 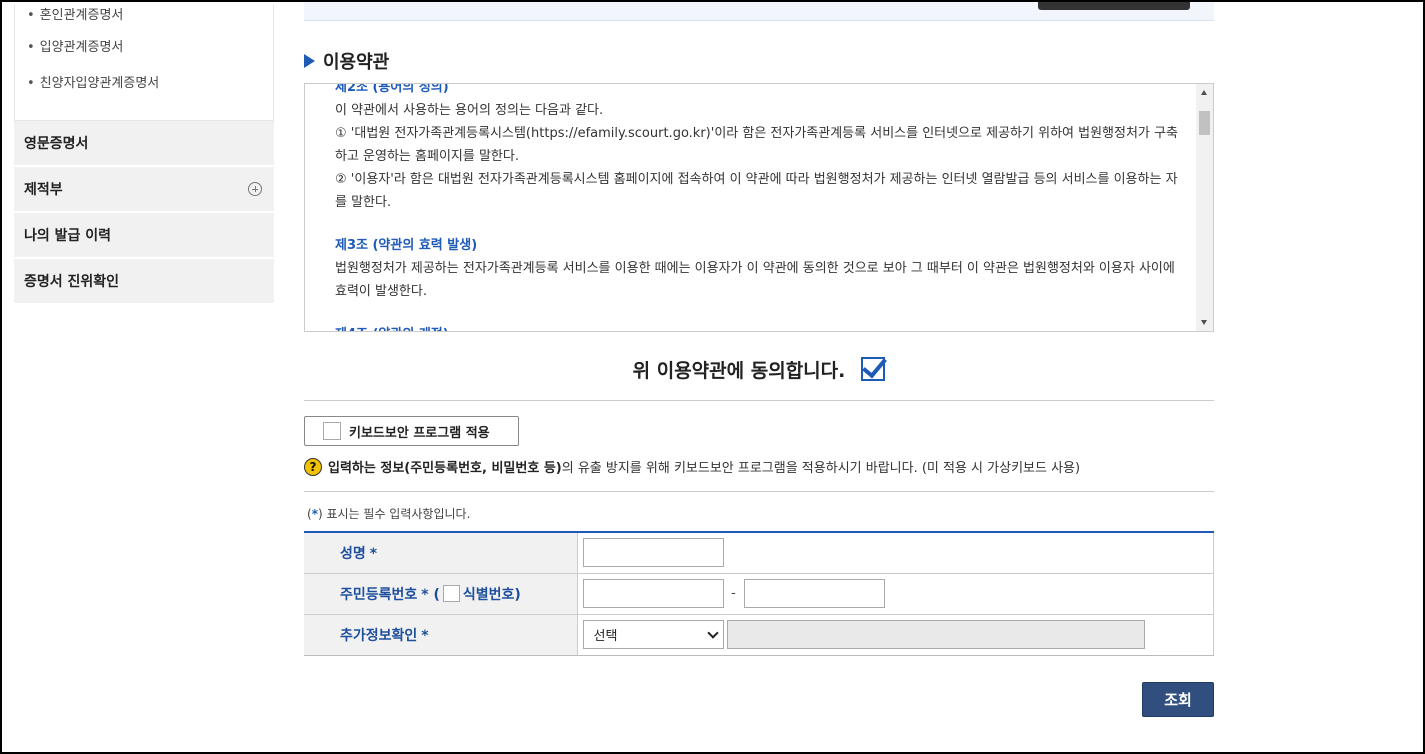 What do you see at coordinates (255, 189) in the screenshot?
I see `expand-plus-icon` at bounding box center [255, 189].